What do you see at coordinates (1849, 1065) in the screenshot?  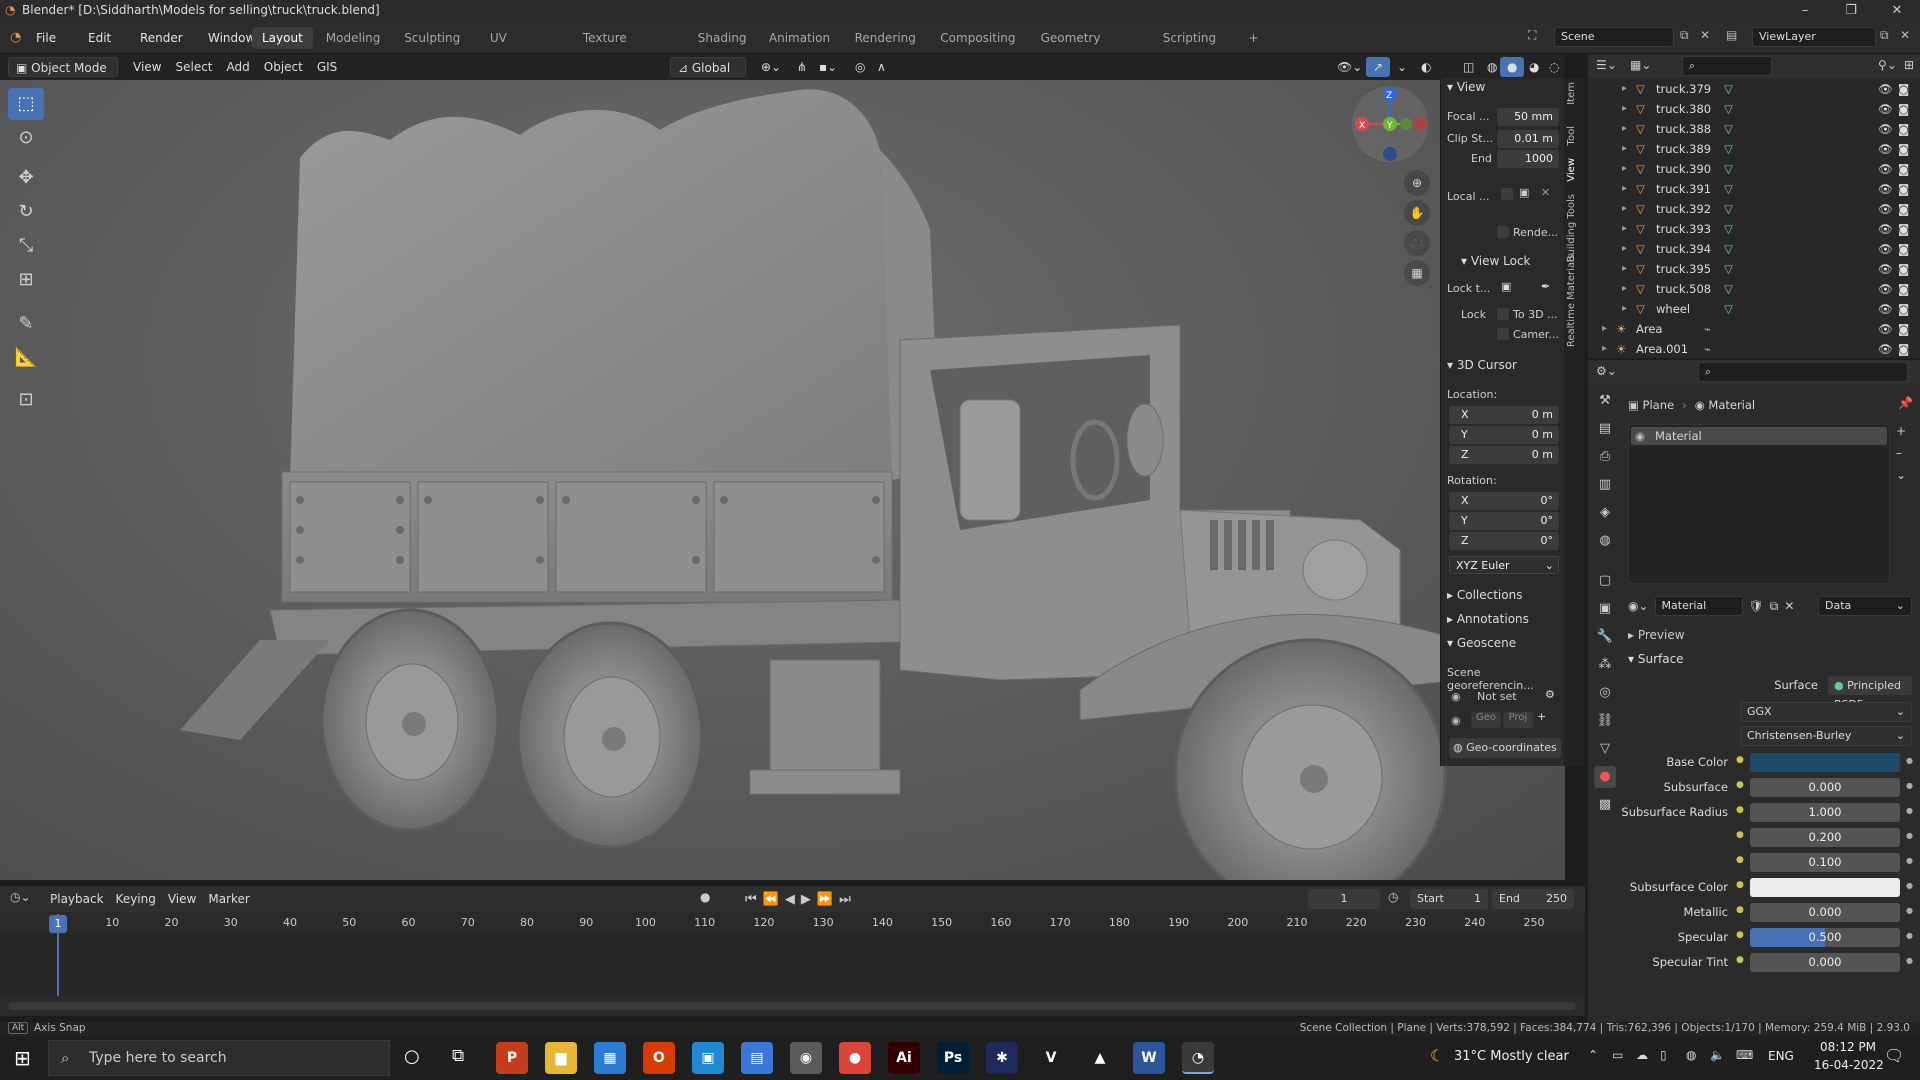 I see `clock-date: 16-04-2022` at bounding box center [1849, 1065].